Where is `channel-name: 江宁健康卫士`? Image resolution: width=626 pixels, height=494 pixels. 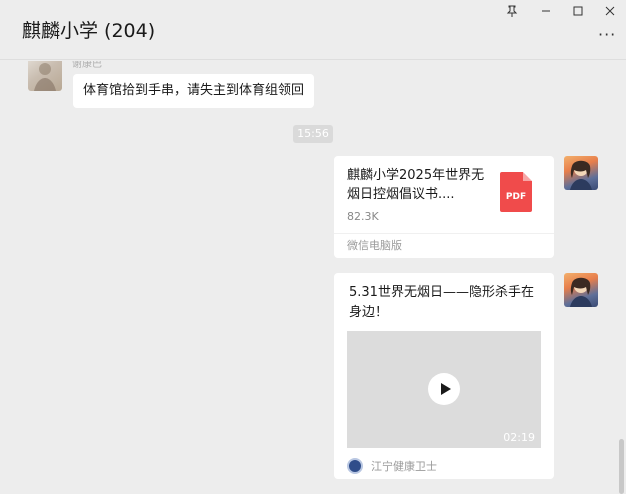
channel-name: 江宁健康卫士 is located at coordinates (404, 466).